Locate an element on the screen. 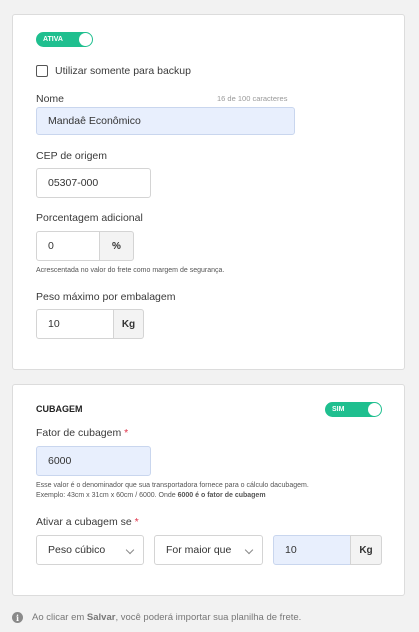  percent-input: 0 is located at coordinates (68, 246).